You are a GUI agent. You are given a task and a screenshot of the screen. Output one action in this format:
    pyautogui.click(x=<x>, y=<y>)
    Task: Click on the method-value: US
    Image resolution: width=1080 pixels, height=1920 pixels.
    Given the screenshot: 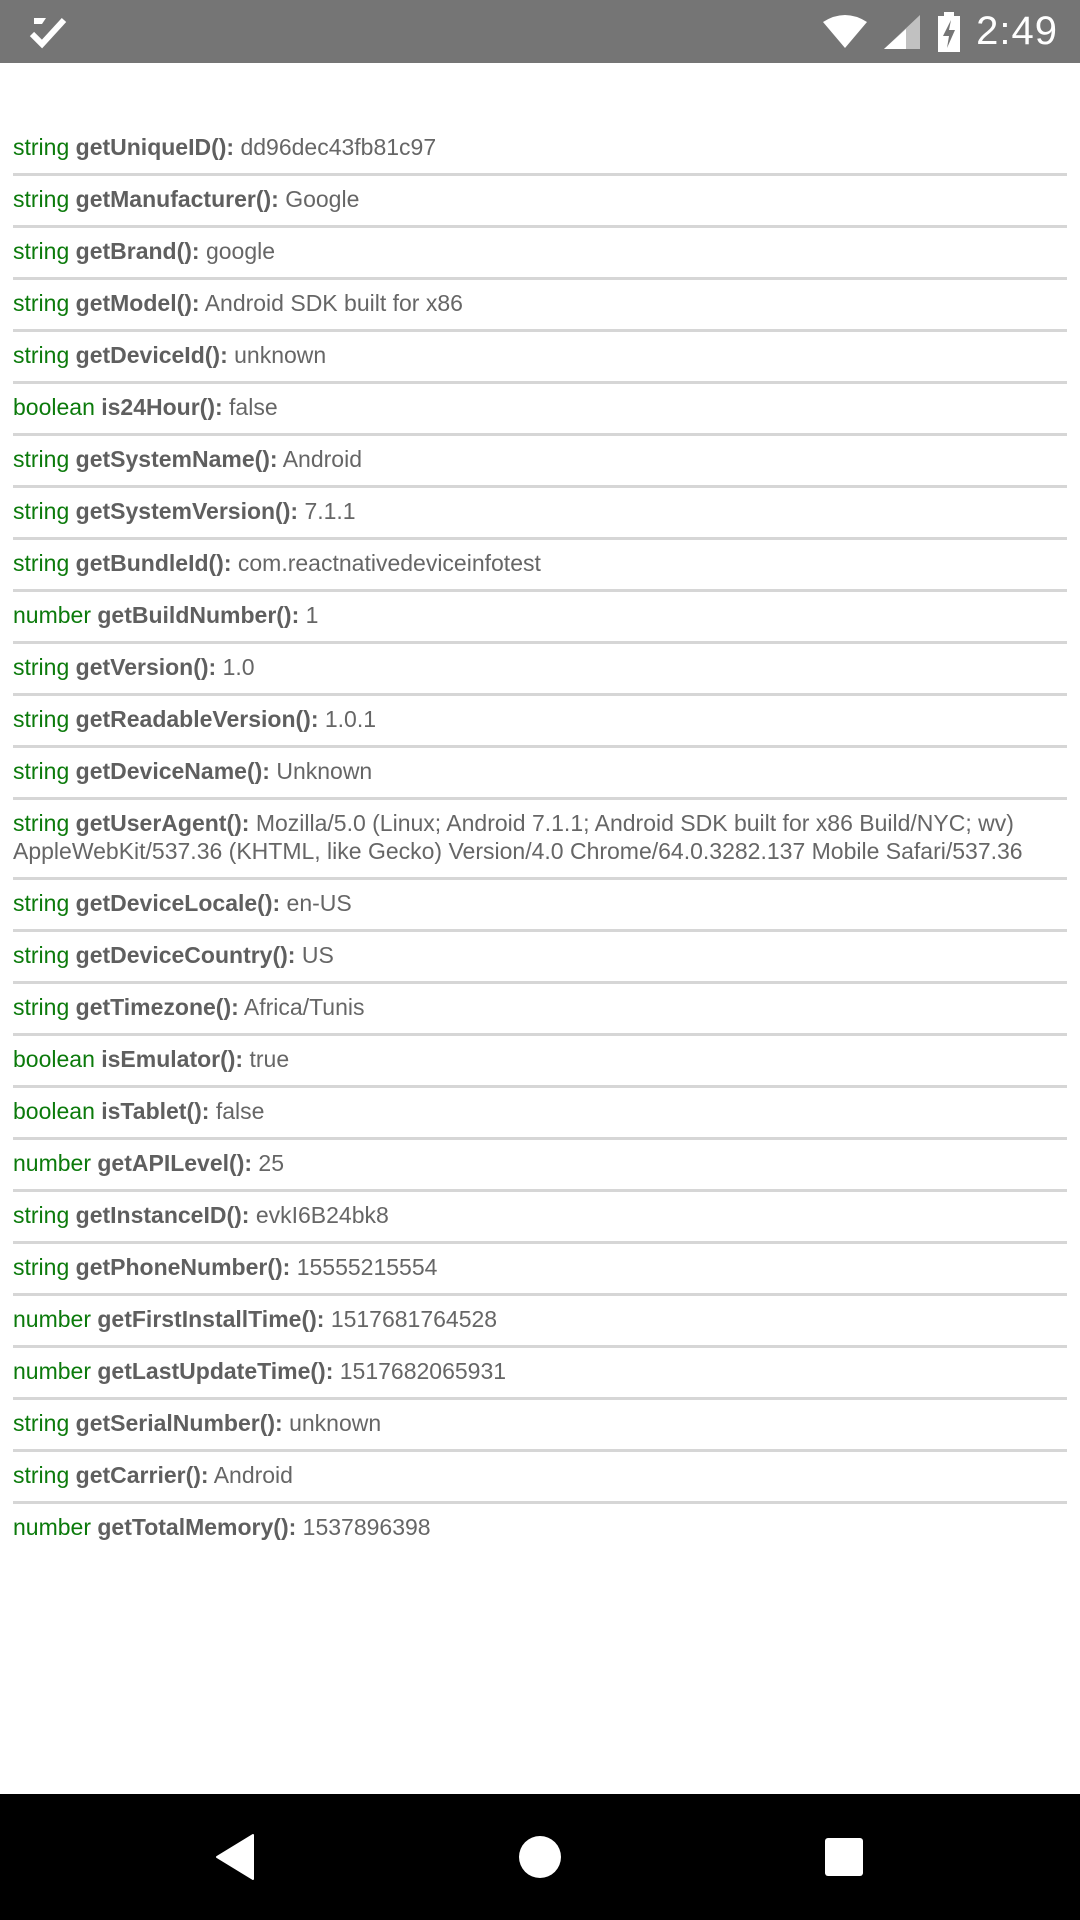 What is the action you would take?
    pyautogui.click(x=317, y=955)
    